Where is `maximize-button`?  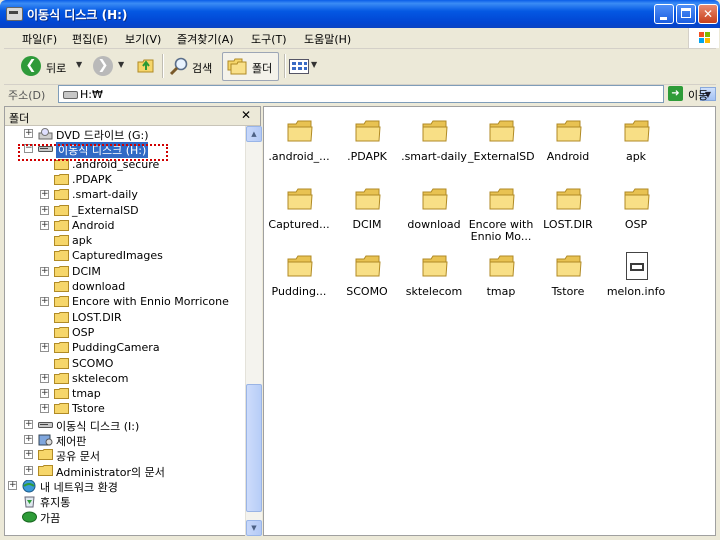
maximize-button is located at coordinates (686, 14).